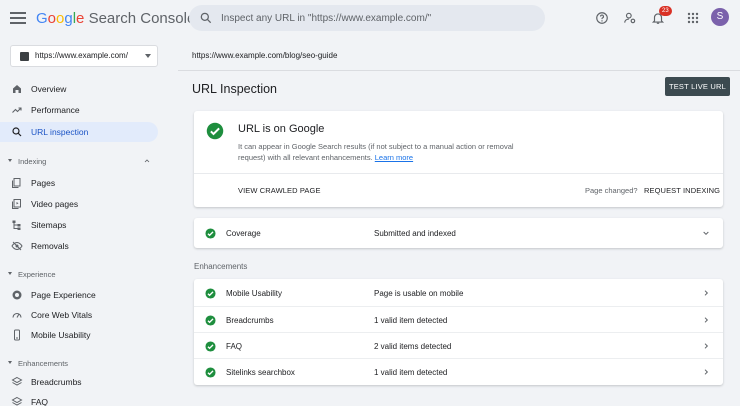 Image resolution: width=740 pixels, height=406 pixels. I want to click on enhancements-heading: Enhancements, so click(221, 266).